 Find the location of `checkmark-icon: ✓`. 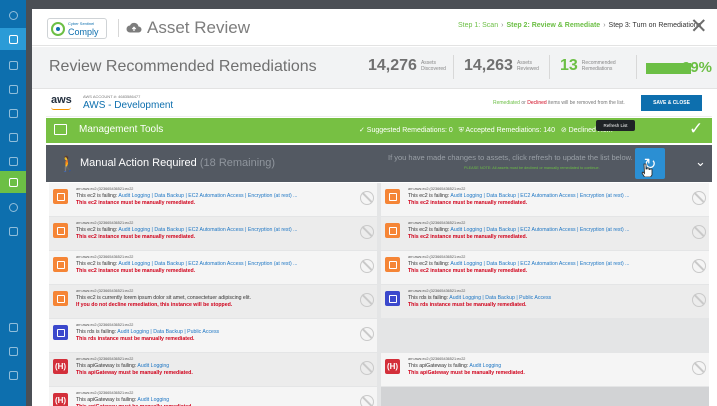

checkmark-icon: ✓ is located at coordinates (696, 128).